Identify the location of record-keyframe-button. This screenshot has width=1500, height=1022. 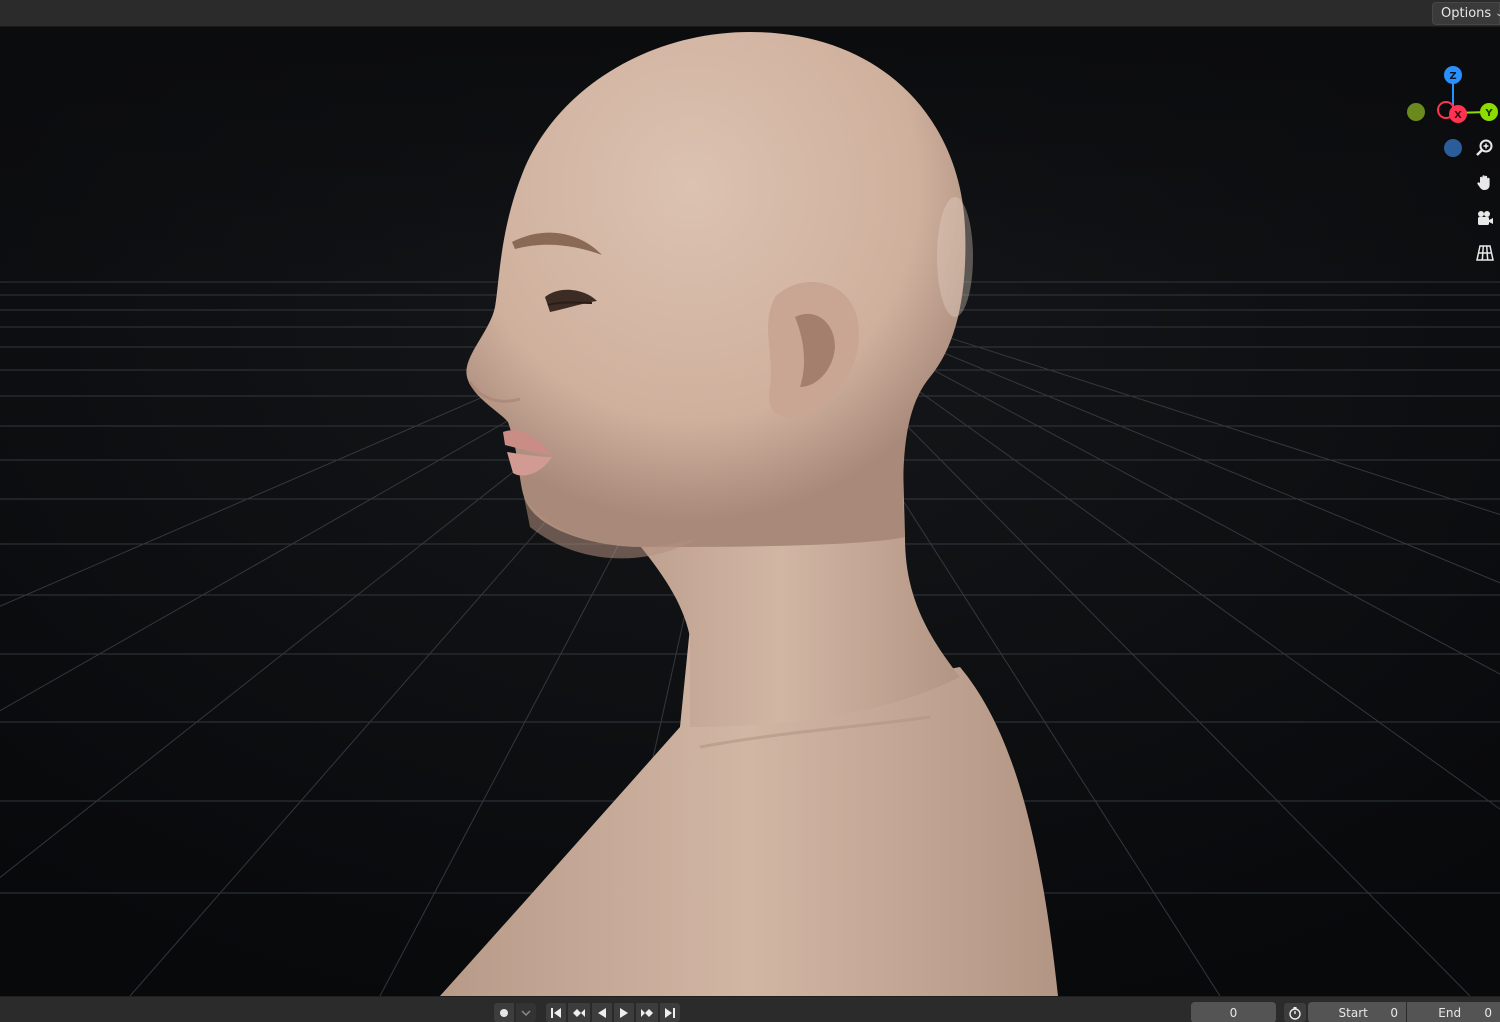
(504, 1012).